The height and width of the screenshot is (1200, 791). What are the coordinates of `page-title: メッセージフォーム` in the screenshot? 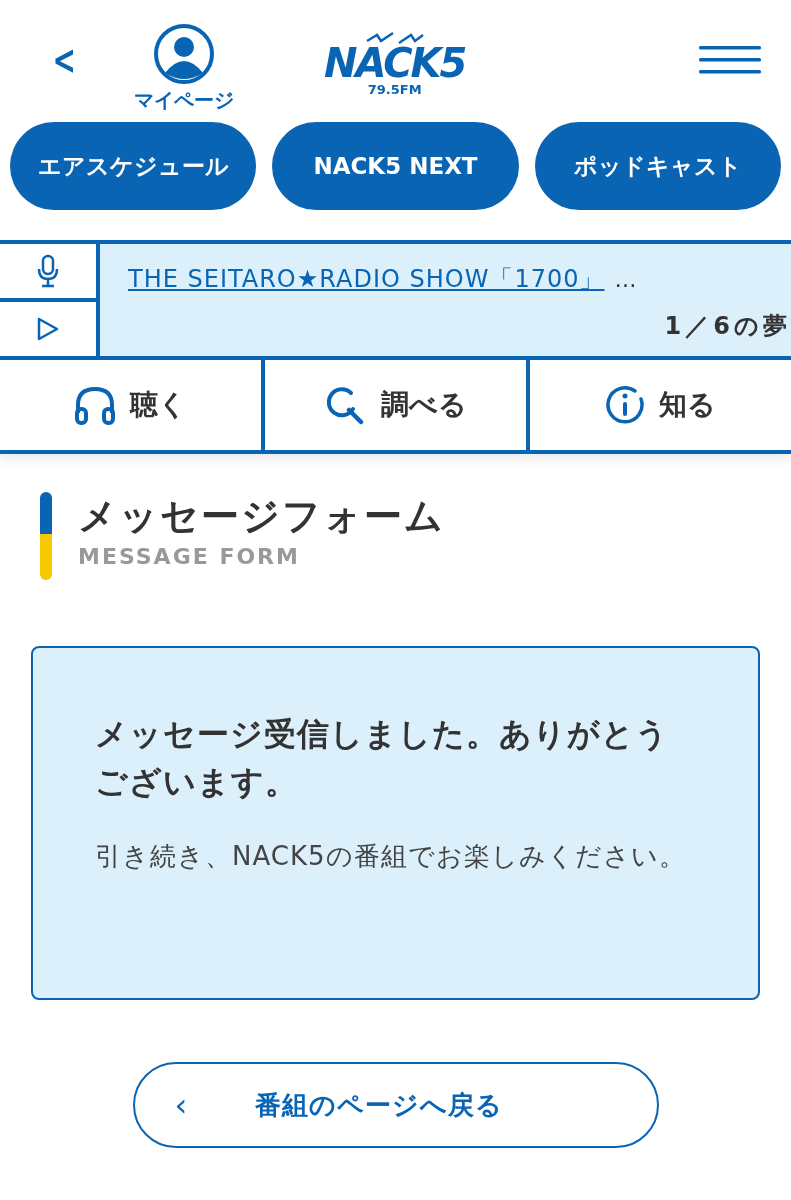 It's located at (261, 516).